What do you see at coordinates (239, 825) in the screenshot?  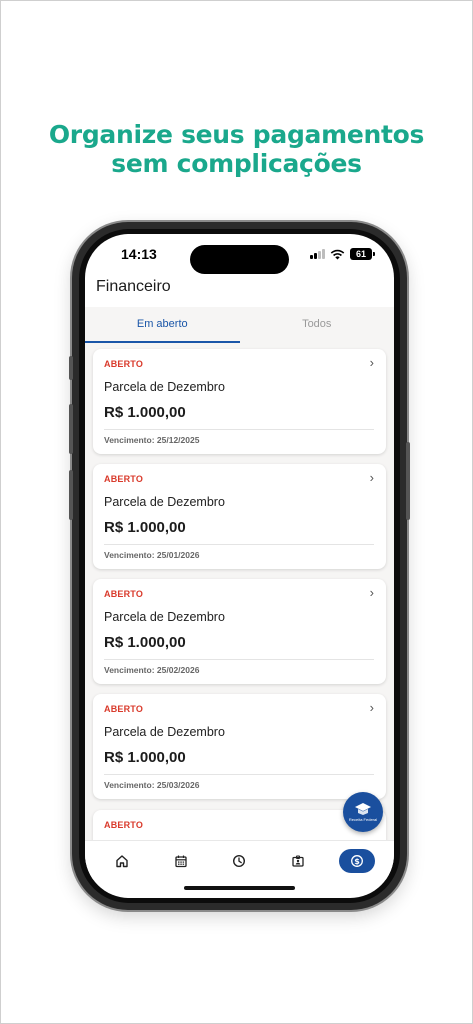 I see `payment-card: ABERTO` at bounding box center [239, 825].